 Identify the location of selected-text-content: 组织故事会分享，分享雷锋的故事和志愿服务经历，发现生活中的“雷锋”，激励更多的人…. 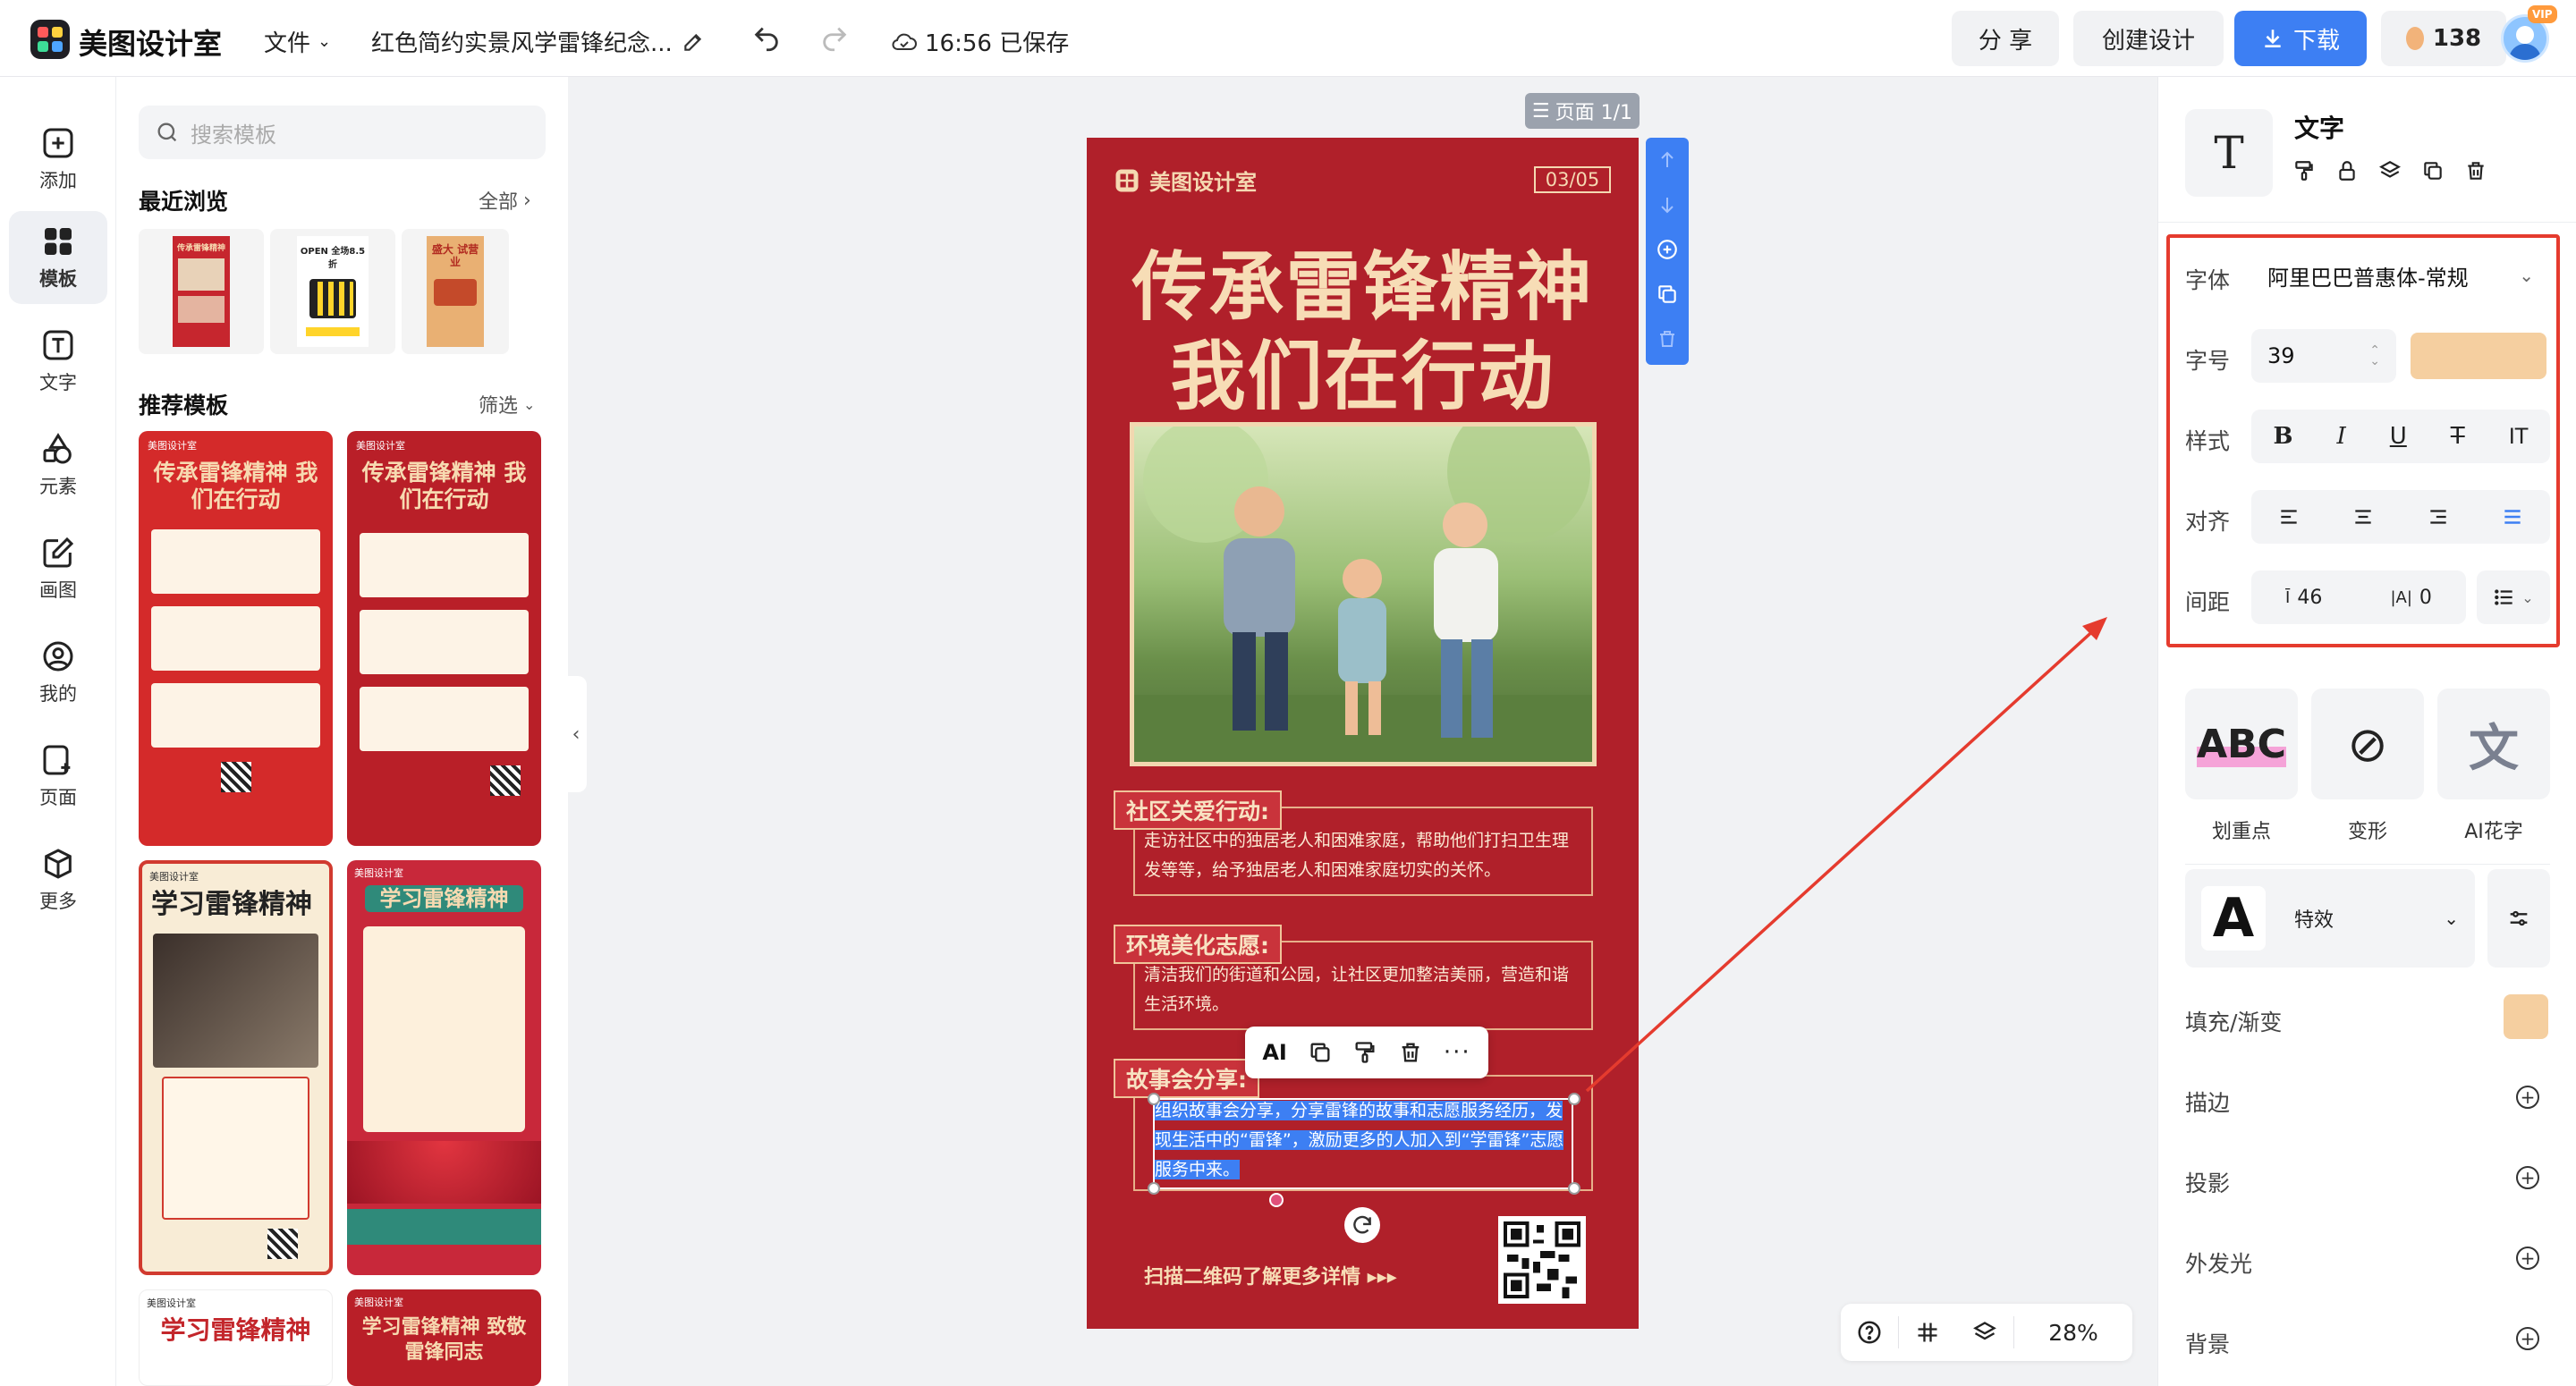
(1359, 1140).